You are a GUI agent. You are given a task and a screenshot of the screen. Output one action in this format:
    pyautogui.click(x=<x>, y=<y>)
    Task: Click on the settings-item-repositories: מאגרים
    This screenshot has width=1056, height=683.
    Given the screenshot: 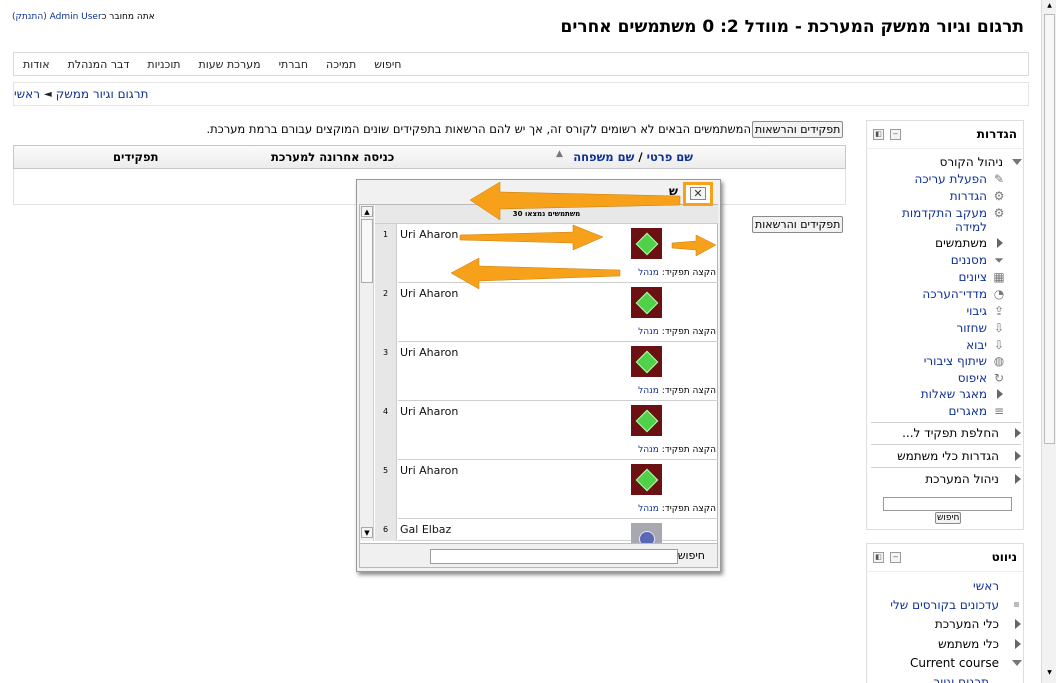 What is the action you would take?
    pyautogui.click(x=967, y=411)
    